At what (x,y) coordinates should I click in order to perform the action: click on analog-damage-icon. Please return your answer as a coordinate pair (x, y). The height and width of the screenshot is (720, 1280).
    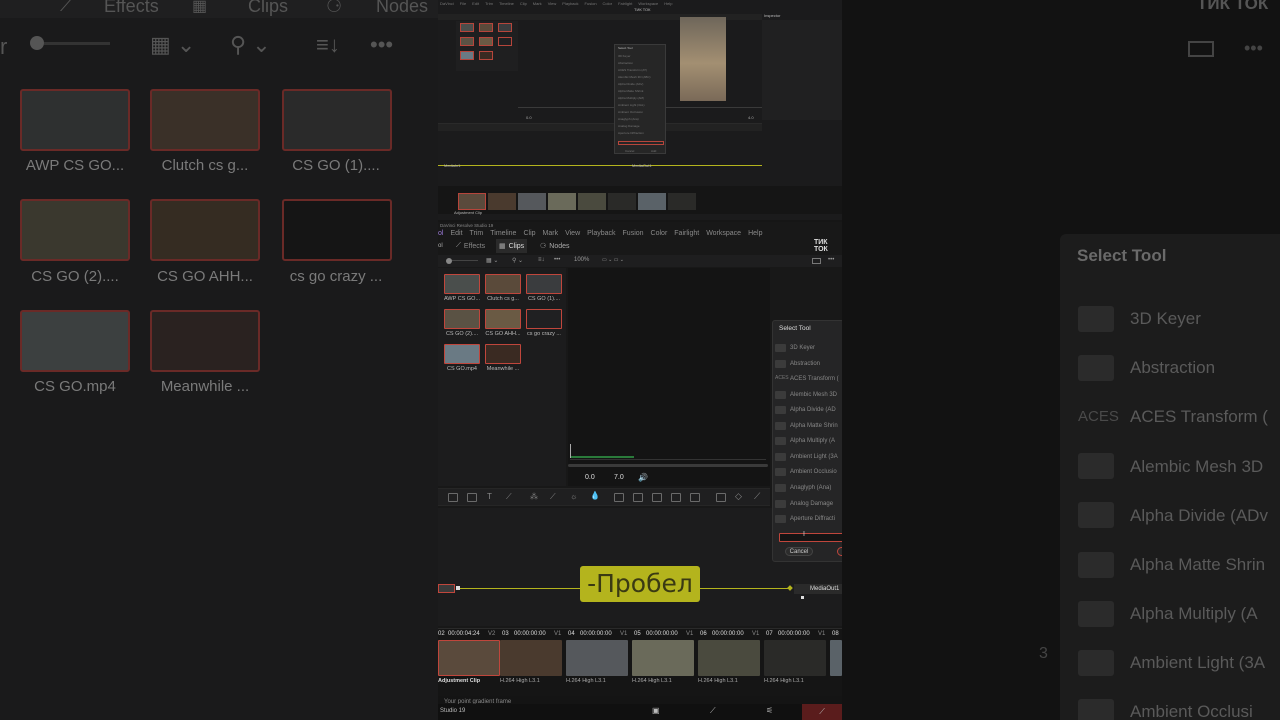
    Looking at the image, I should click on (780, 504).